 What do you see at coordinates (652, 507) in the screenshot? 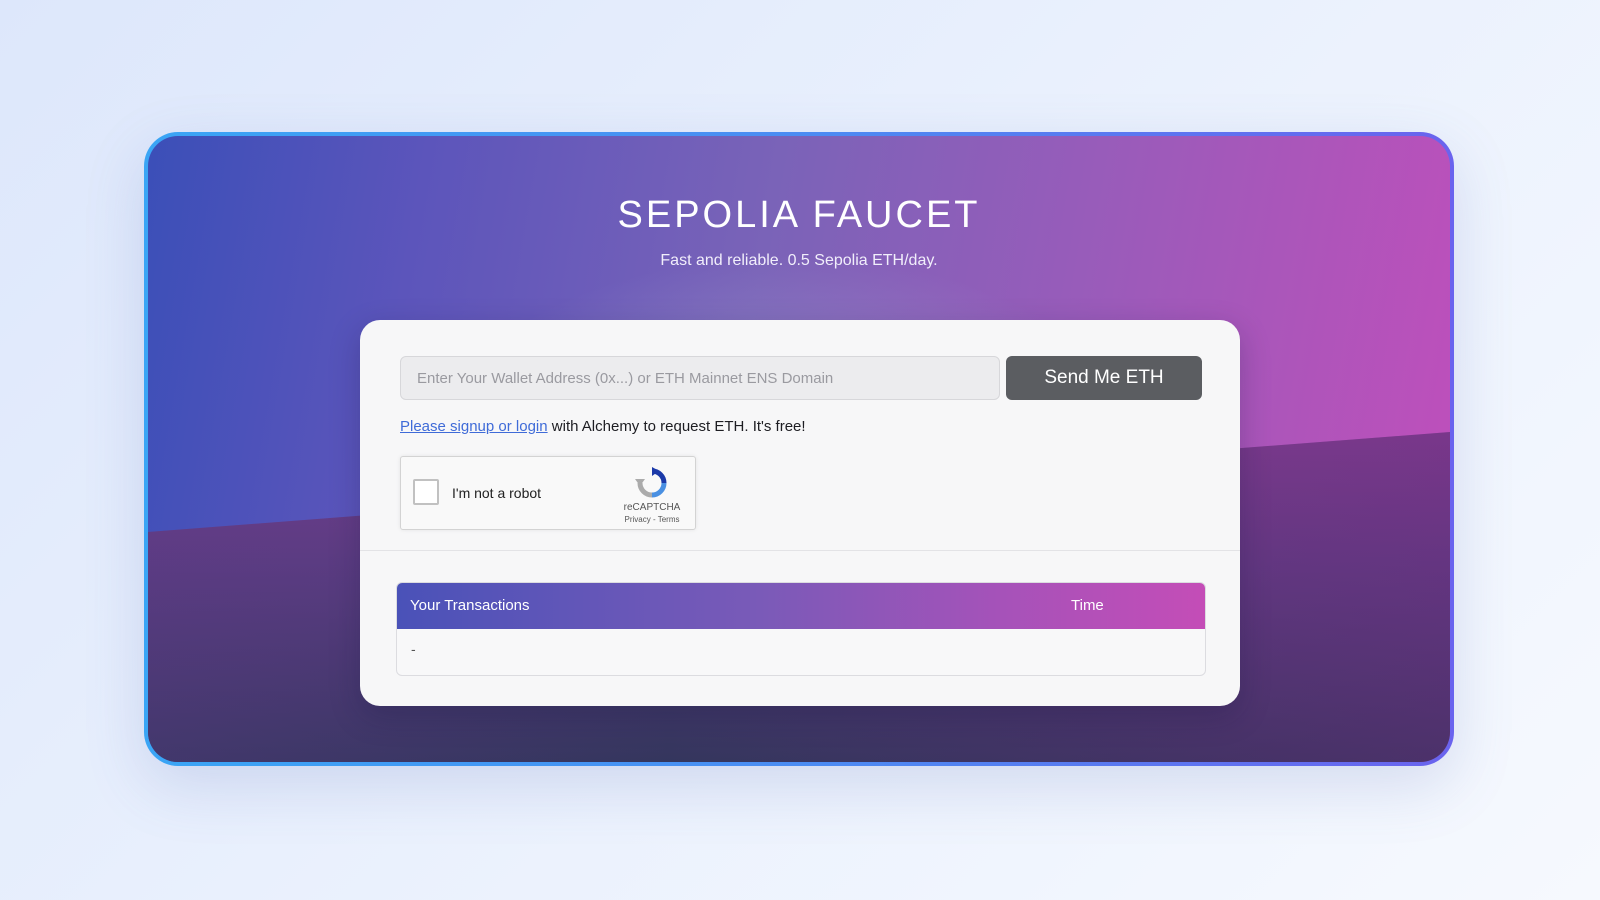
I see `recaptcha-brand: reCAPTCHA` at bounding box center [652, 507].